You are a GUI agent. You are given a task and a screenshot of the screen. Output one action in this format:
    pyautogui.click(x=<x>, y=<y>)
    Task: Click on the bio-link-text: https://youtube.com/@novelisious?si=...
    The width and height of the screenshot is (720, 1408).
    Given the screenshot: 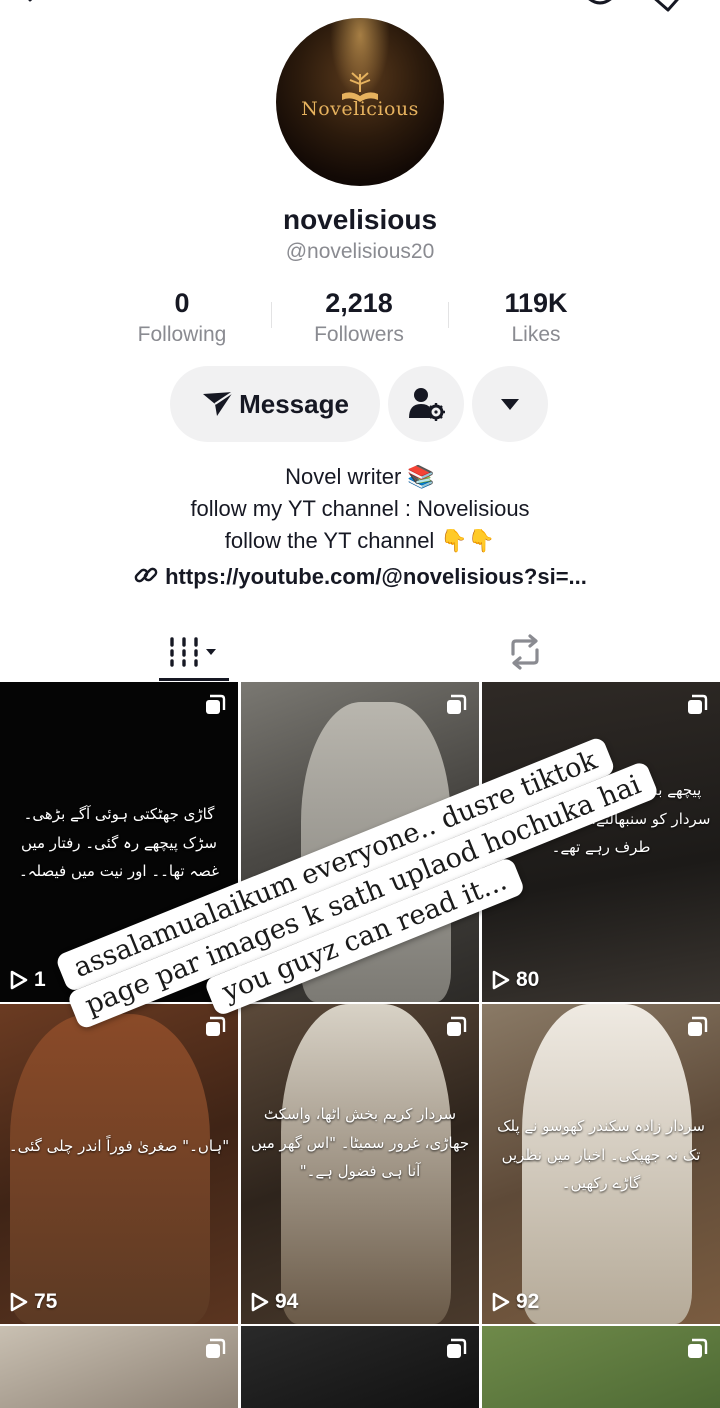 What is the action you would take?
    pyautogui.click(x=376, y=576)
    